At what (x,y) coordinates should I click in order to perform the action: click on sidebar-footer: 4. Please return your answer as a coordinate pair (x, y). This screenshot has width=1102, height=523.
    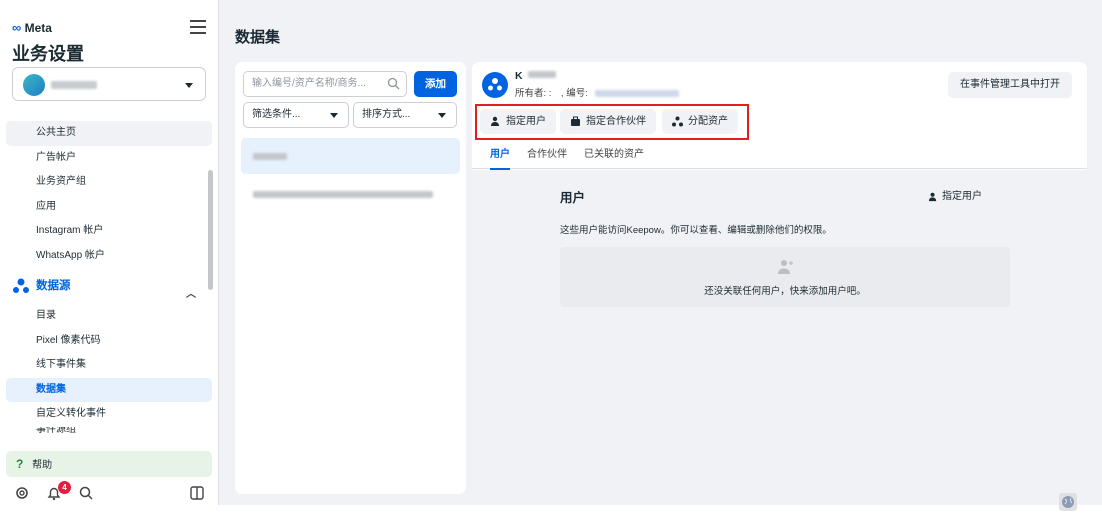
    Looking at the image, I should click on (109, 493).